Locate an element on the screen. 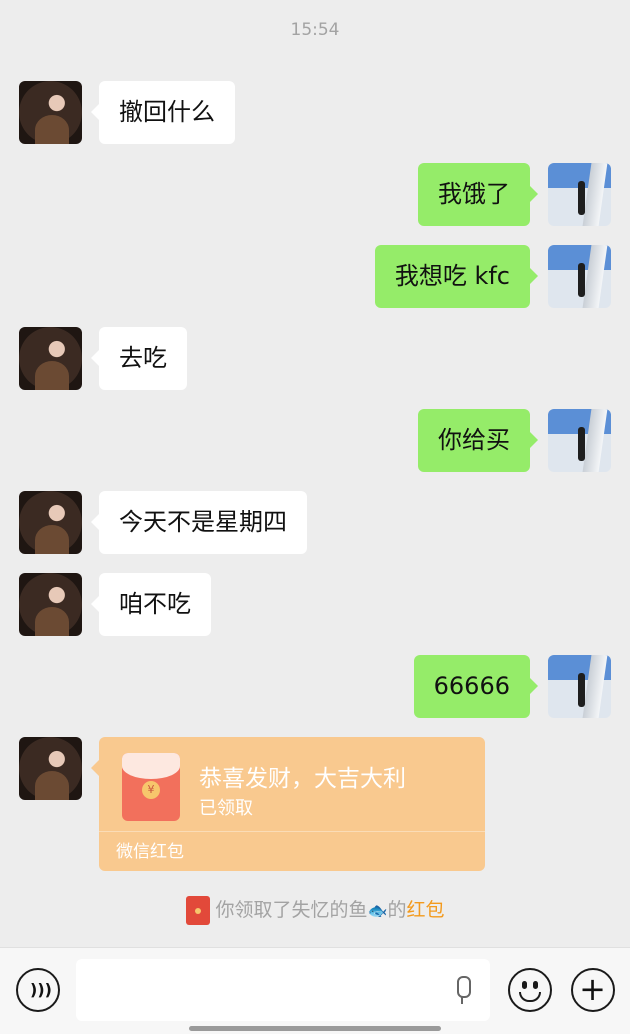  received-message-bubble: 今天不是星期四 is located at coordinates (199, 522).